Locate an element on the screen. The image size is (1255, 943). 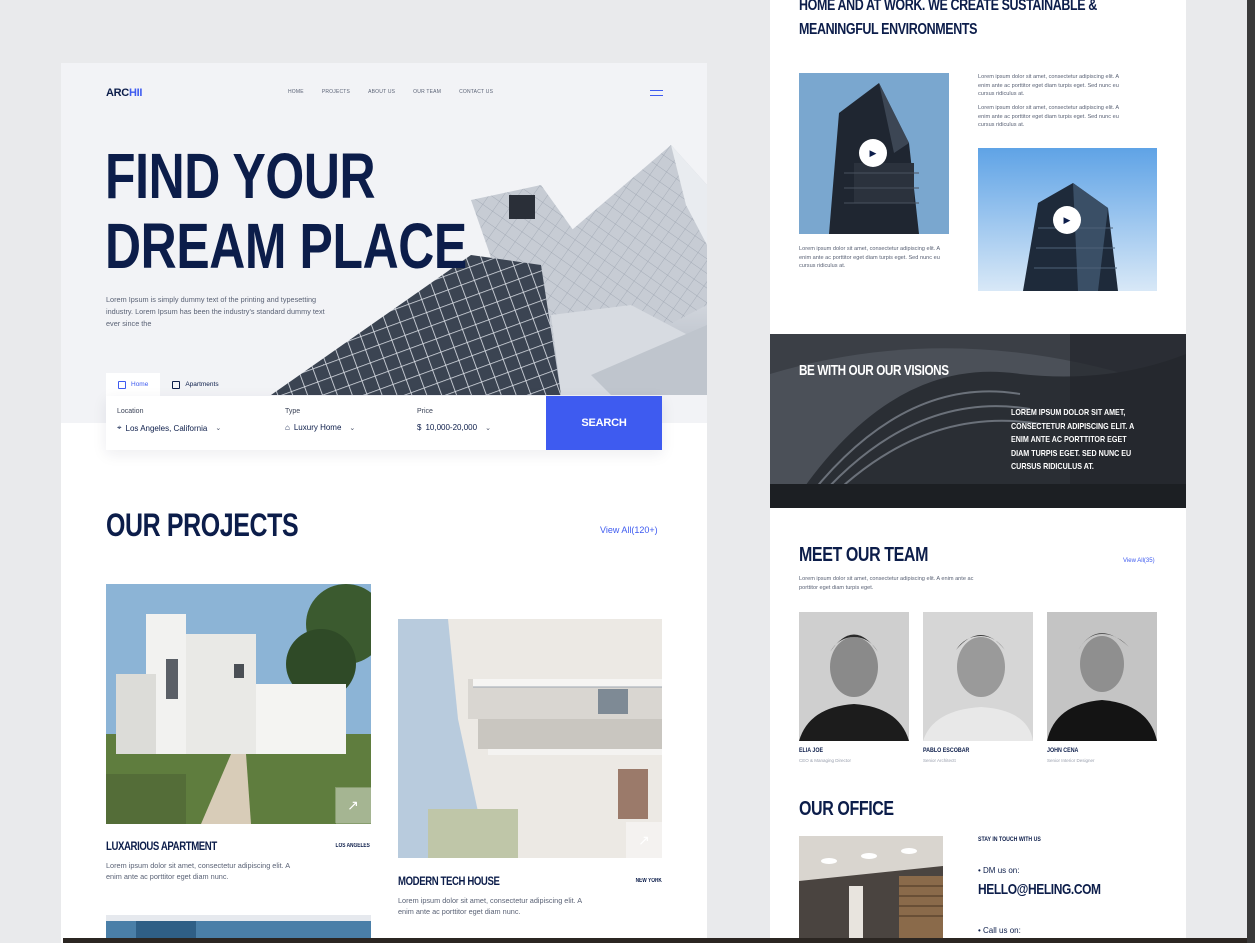
building-icon is located at coordinates (176, 384).